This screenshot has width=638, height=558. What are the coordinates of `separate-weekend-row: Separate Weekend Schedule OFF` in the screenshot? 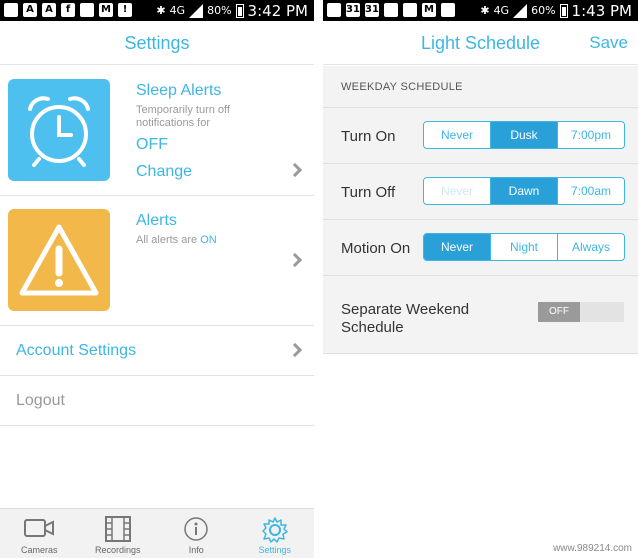 It's located at (480, 320).